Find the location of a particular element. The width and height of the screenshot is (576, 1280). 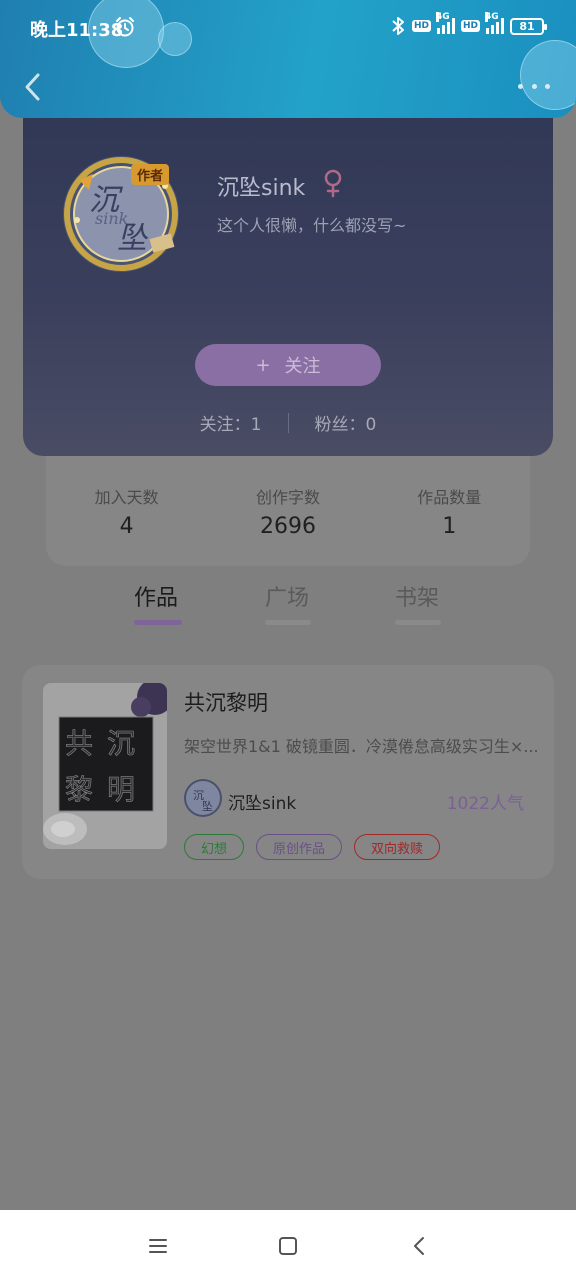

stat-value: 1 is located at coordinates (449, 526).